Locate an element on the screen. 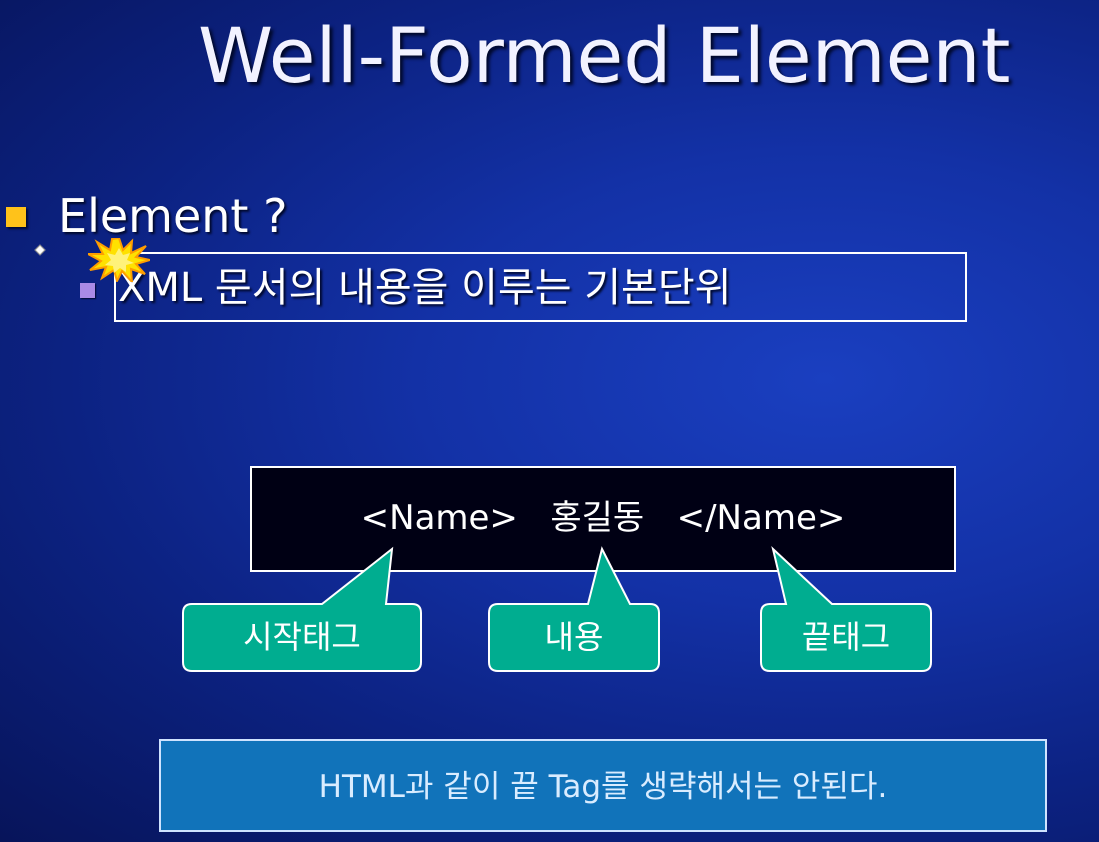  note-box: HTML과 같이 끝 Tag를 생략해서는 안된다. is located at coordinates (603, 785).